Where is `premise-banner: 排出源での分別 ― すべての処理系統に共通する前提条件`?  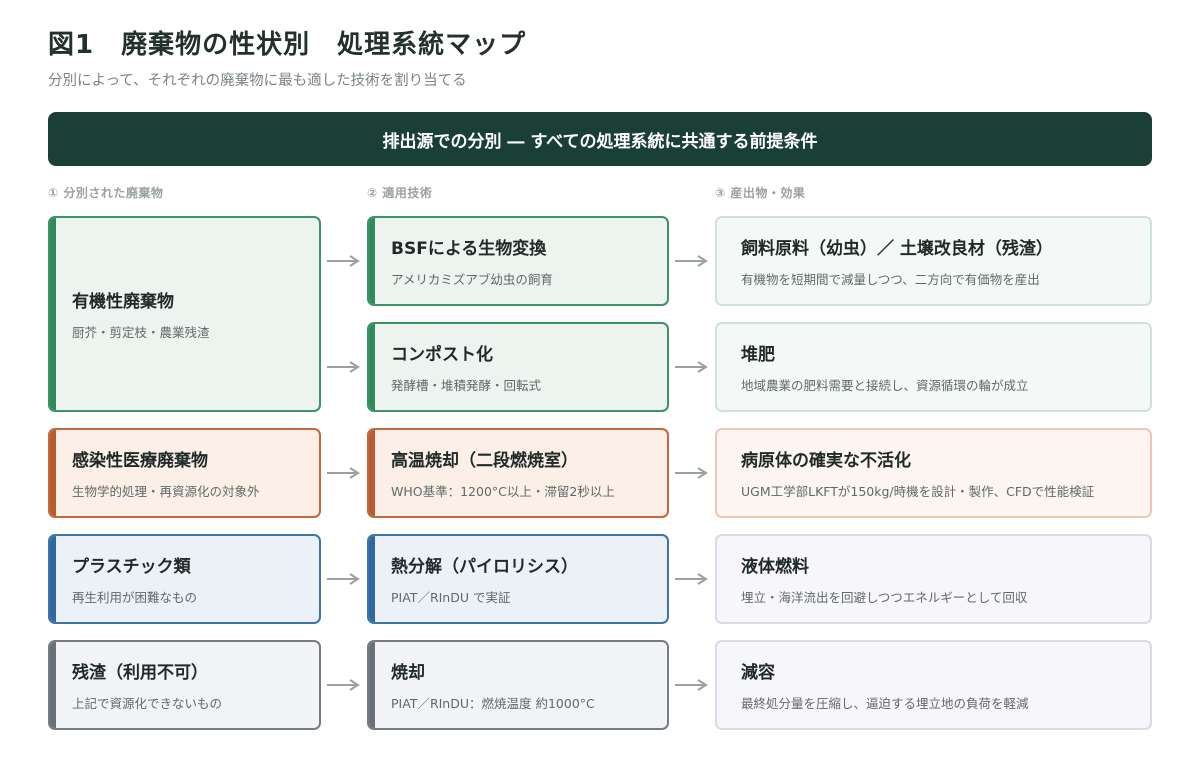 premise-banner: 排出源での分別 ― すべての処理系統に共通する前提条件 is located at coordinates (600, 139).